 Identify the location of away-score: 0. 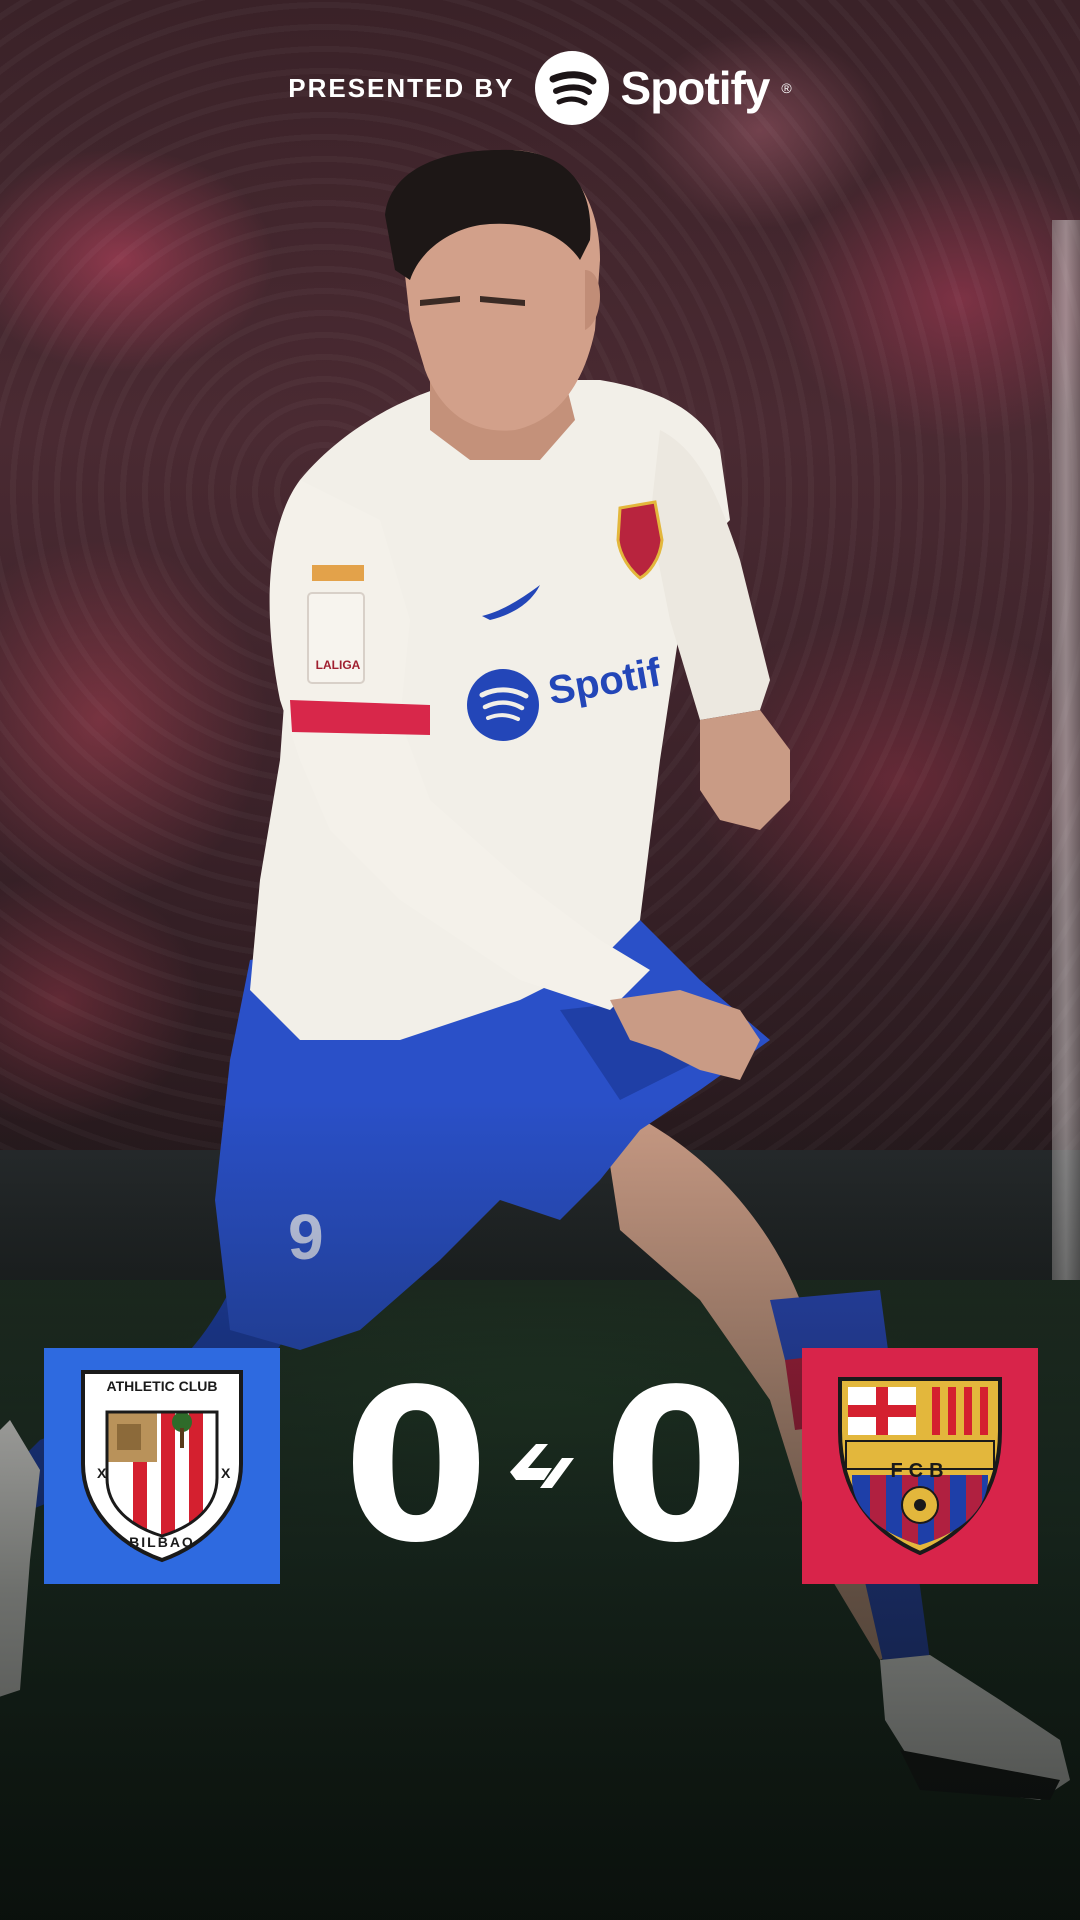
(676, 1466).